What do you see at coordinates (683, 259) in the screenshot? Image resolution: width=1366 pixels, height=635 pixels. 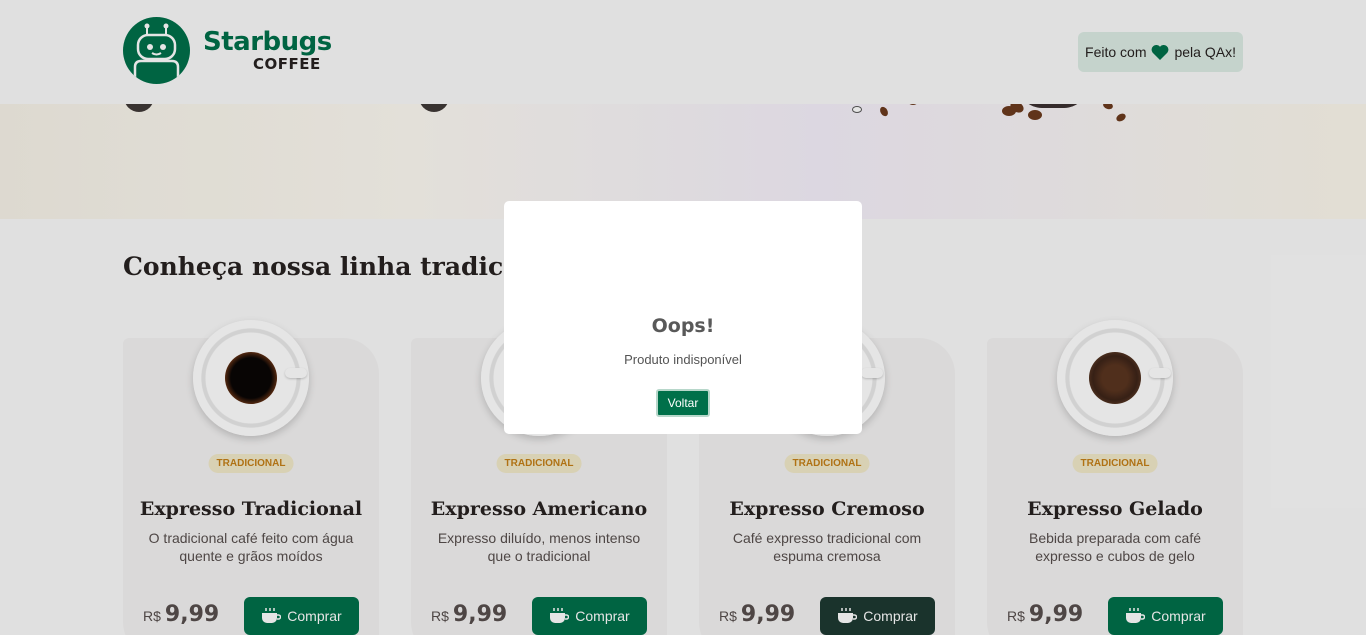 I see `error-icon` at bounding box center [683, 259].